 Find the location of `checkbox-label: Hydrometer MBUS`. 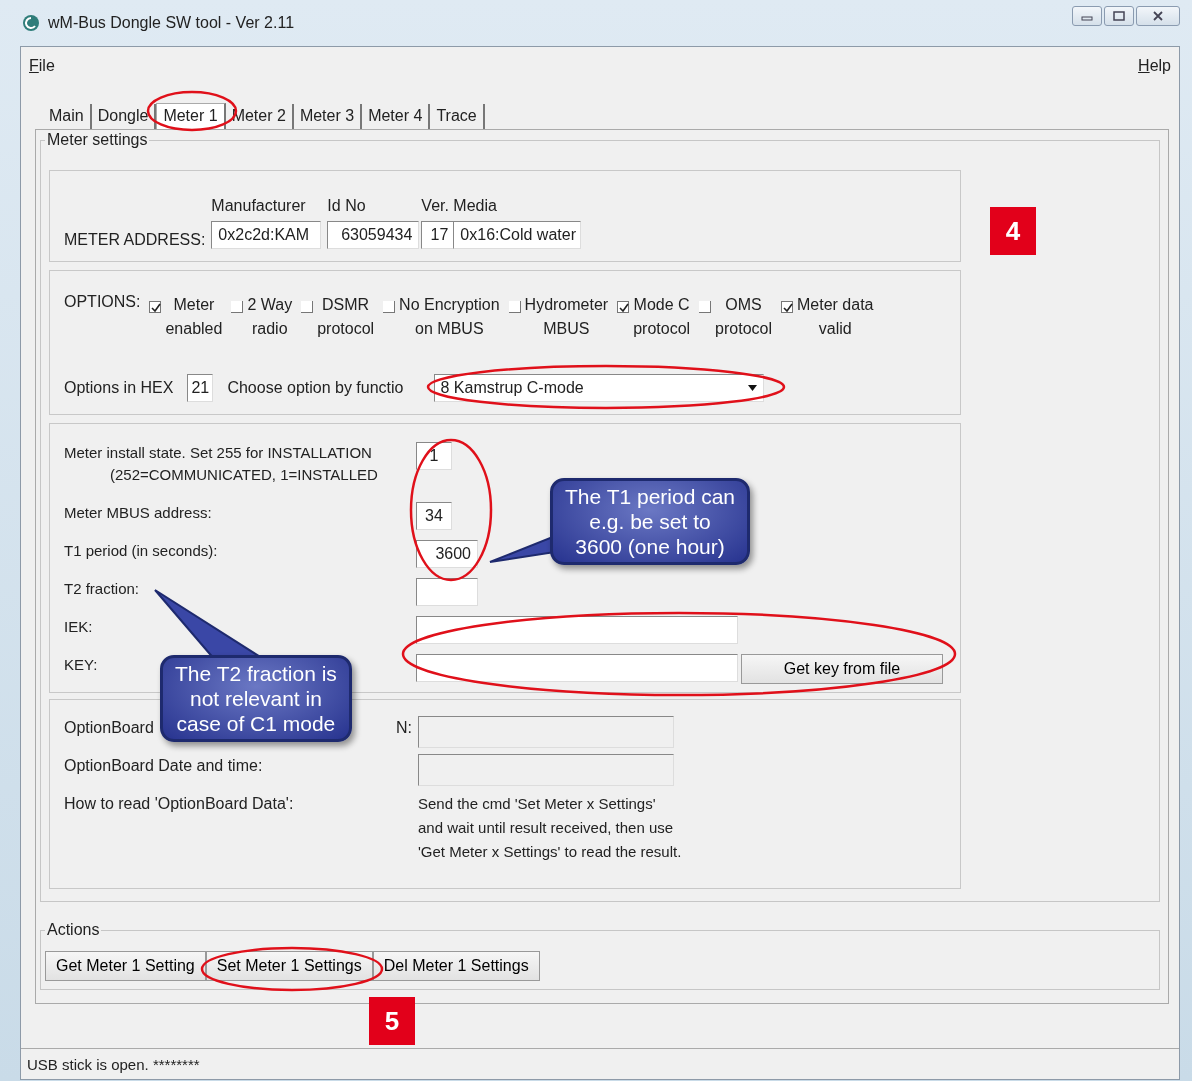

checkbox-label: Hydrometer MBUS is located at coordinates (566, 317).